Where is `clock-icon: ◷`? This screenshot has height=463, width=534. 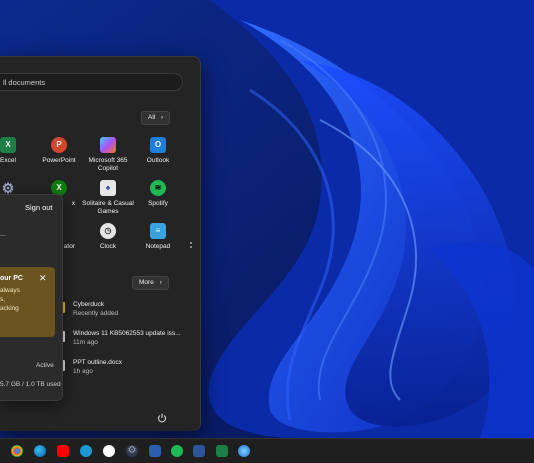
clock-icon: ◷ is located at coordinates (108, 231).